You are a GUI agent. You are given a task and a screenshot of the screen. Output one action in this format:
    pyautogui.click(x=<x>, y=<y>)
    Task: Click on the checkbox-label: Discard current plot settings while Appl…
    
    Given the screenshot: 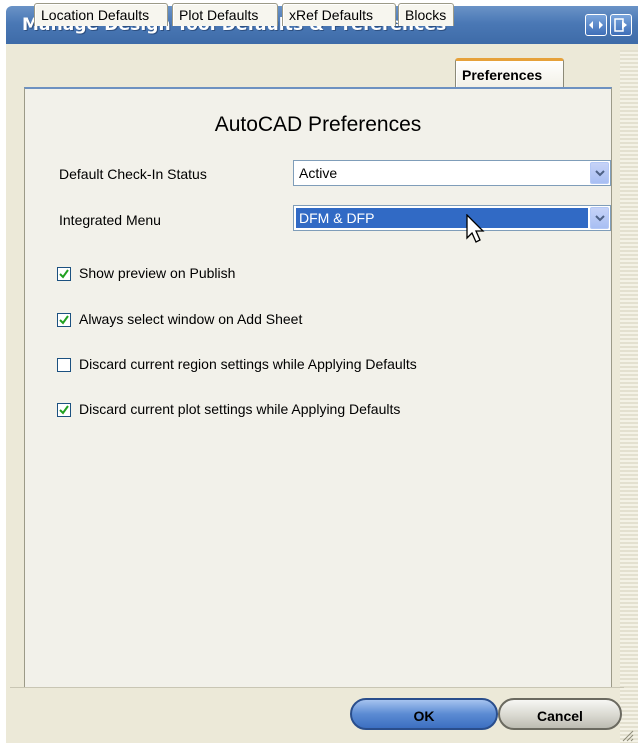 What is the action you would take?
    pyautogui.click(x=240, y=409)
    